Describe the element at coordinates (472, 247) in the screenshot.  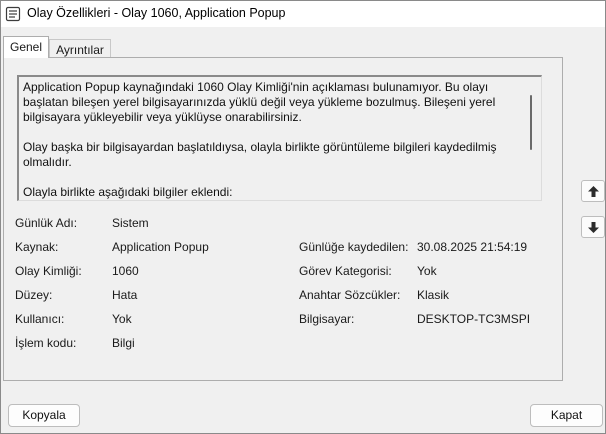
I see `logged-value: 30.08.2025 21:54:19` at that location.